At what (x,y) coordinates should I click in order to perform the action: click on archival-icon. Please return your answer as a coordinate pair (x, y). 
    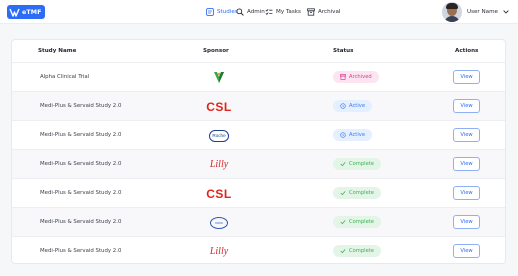
    Looking at the image, I should click on (310, 11).